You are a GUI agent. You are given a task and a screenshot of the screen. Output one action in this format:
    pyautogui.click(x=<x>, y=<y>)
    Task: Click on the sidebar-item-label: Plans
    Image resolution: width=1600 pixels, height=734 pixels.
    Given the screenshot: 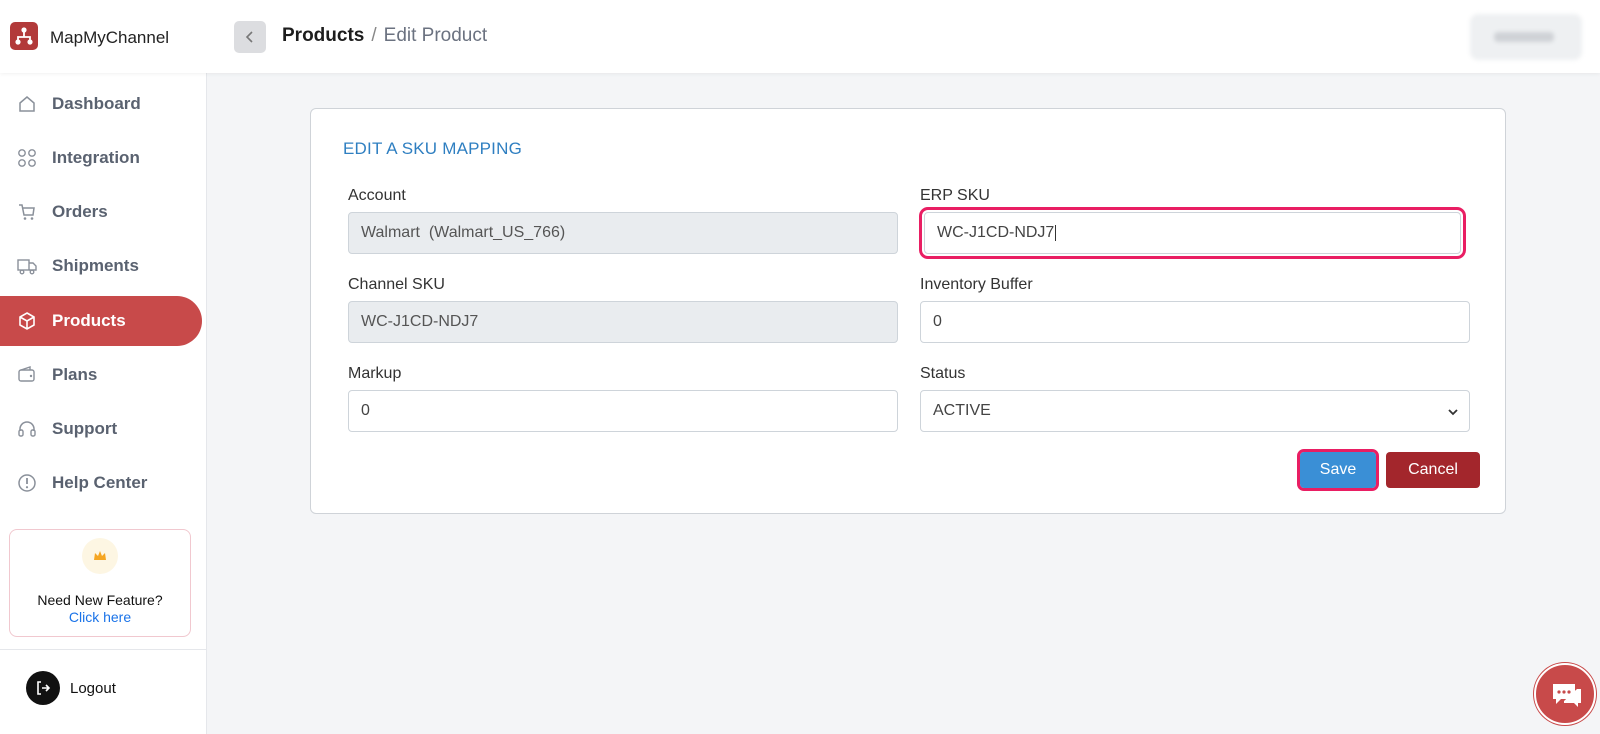 What is the action you would take?
    pyautogui.click(x=75, y=374)
    